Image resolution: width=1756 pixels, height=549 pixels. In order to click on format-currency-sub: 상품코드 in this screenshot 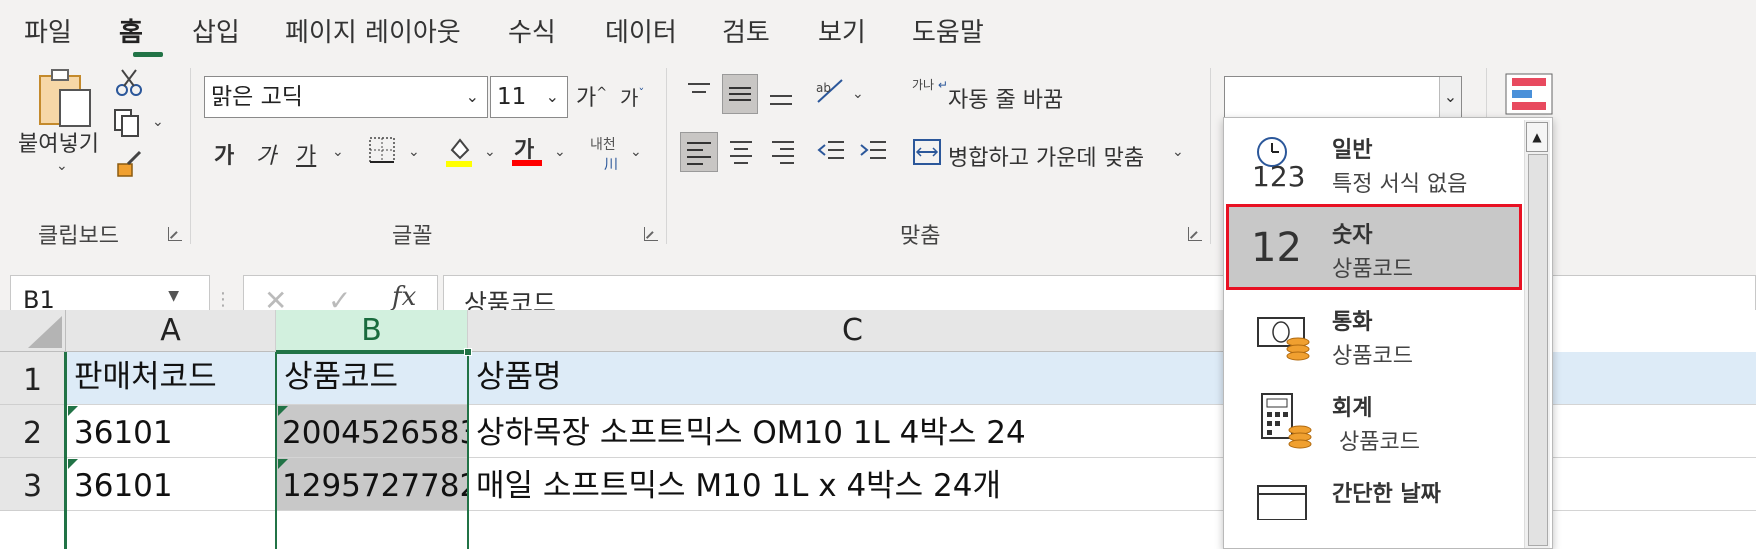, I will do `click(1372, 356)`.